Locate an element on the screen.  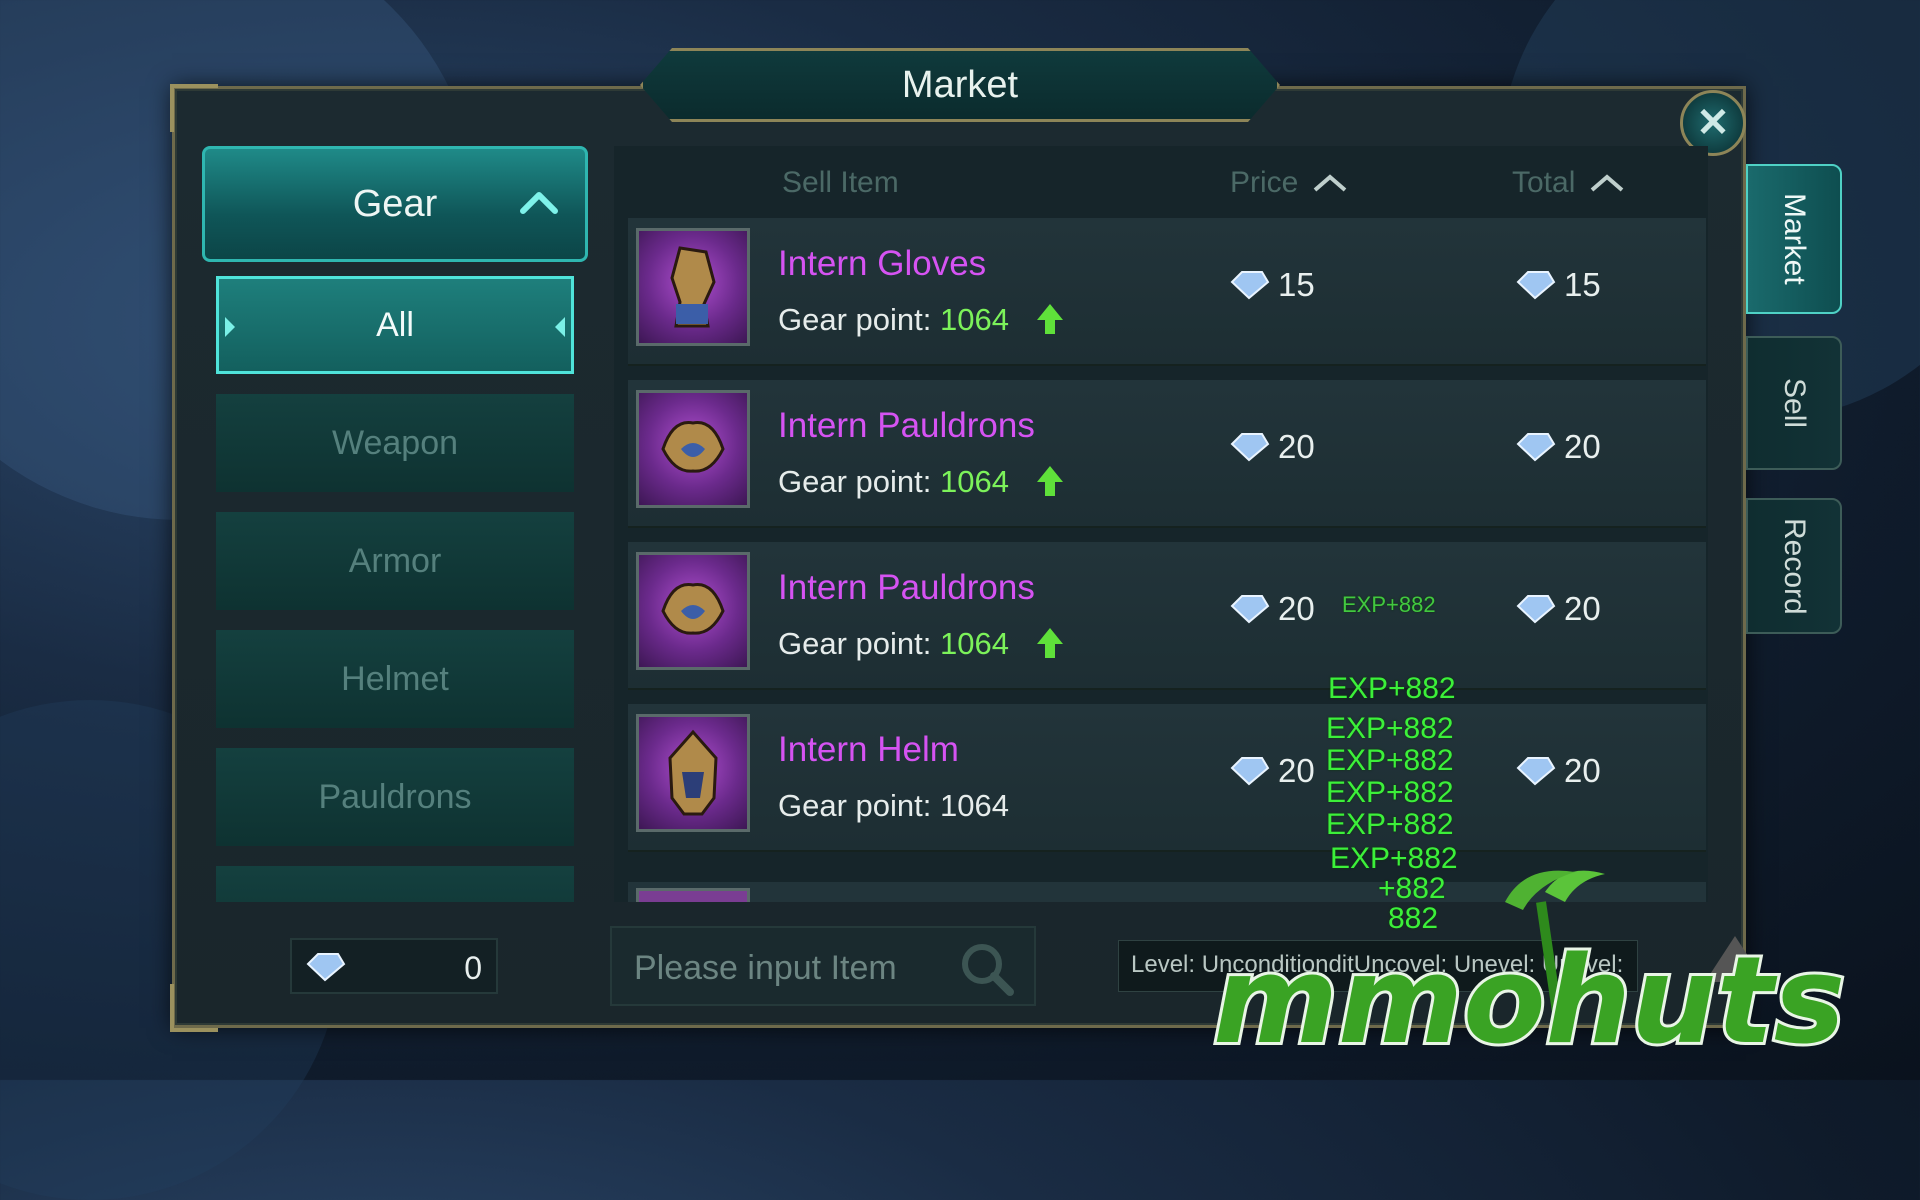
category-item-label: Helmet is located at coordinates (395, 678).